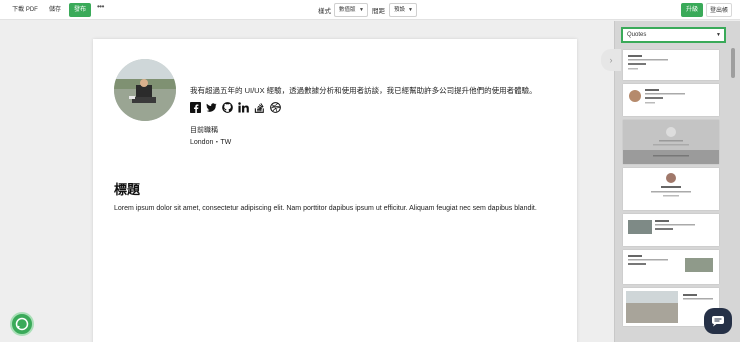 The image size is (740, 342). Describe the element at coordinates (347, 10) in the screenshot. I see `style-select-value: 數值版` at that location.